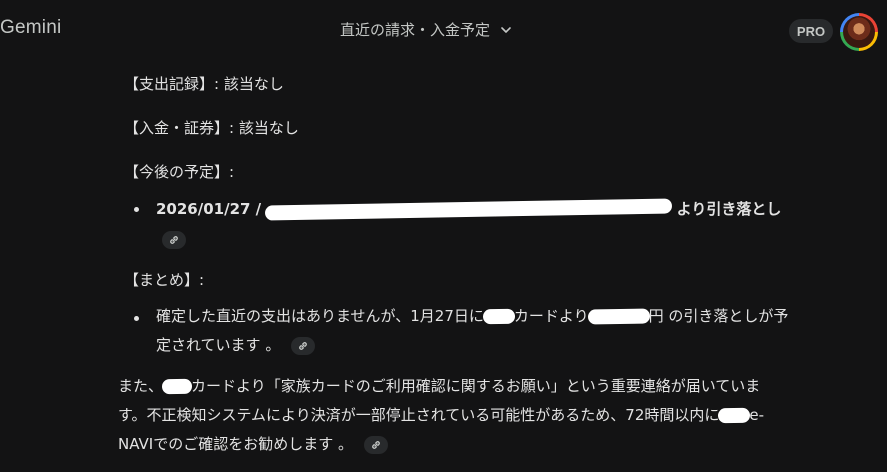 The width and height of the screenshot is (887, 472). I want to click on pro-badge: PRO, so click(811, 31).